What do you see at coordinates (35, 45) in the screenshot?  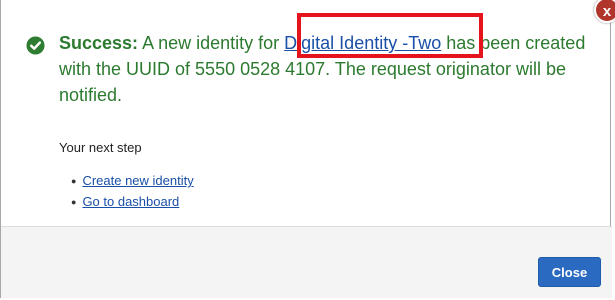 I see `checkmark-circle-icon` at bounding box center [35, 45].